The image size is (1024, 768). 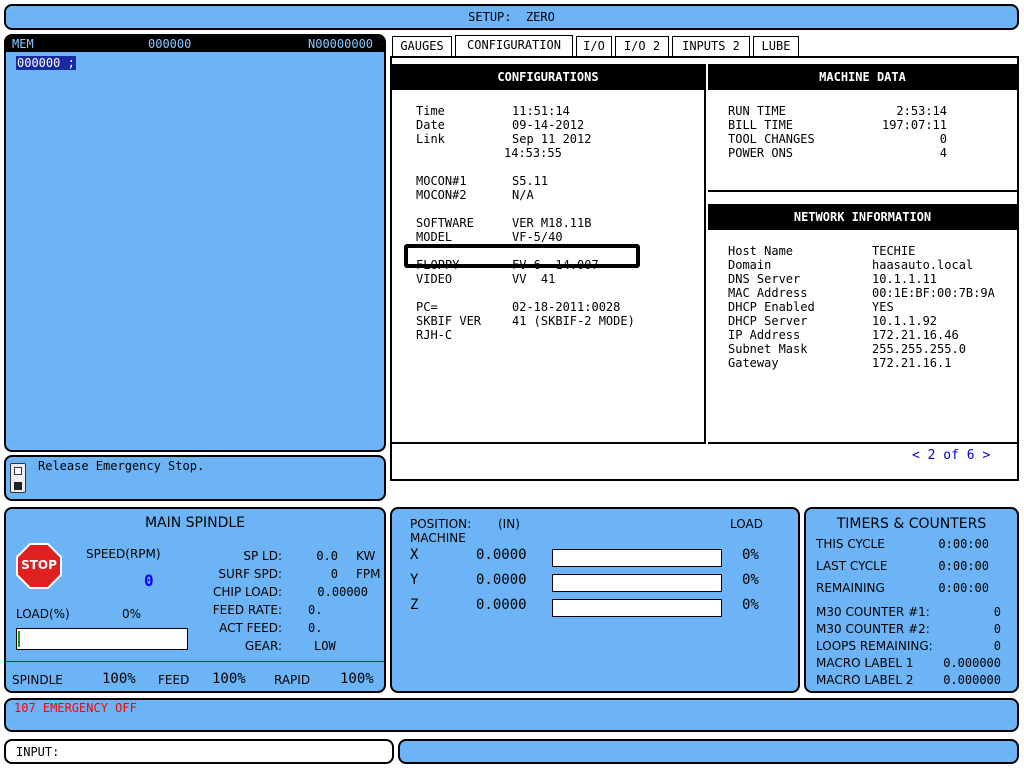 What do you see at coordinates (195, 661) in the screenshot?
I see `override-divider` at bounding box center [195, 661].